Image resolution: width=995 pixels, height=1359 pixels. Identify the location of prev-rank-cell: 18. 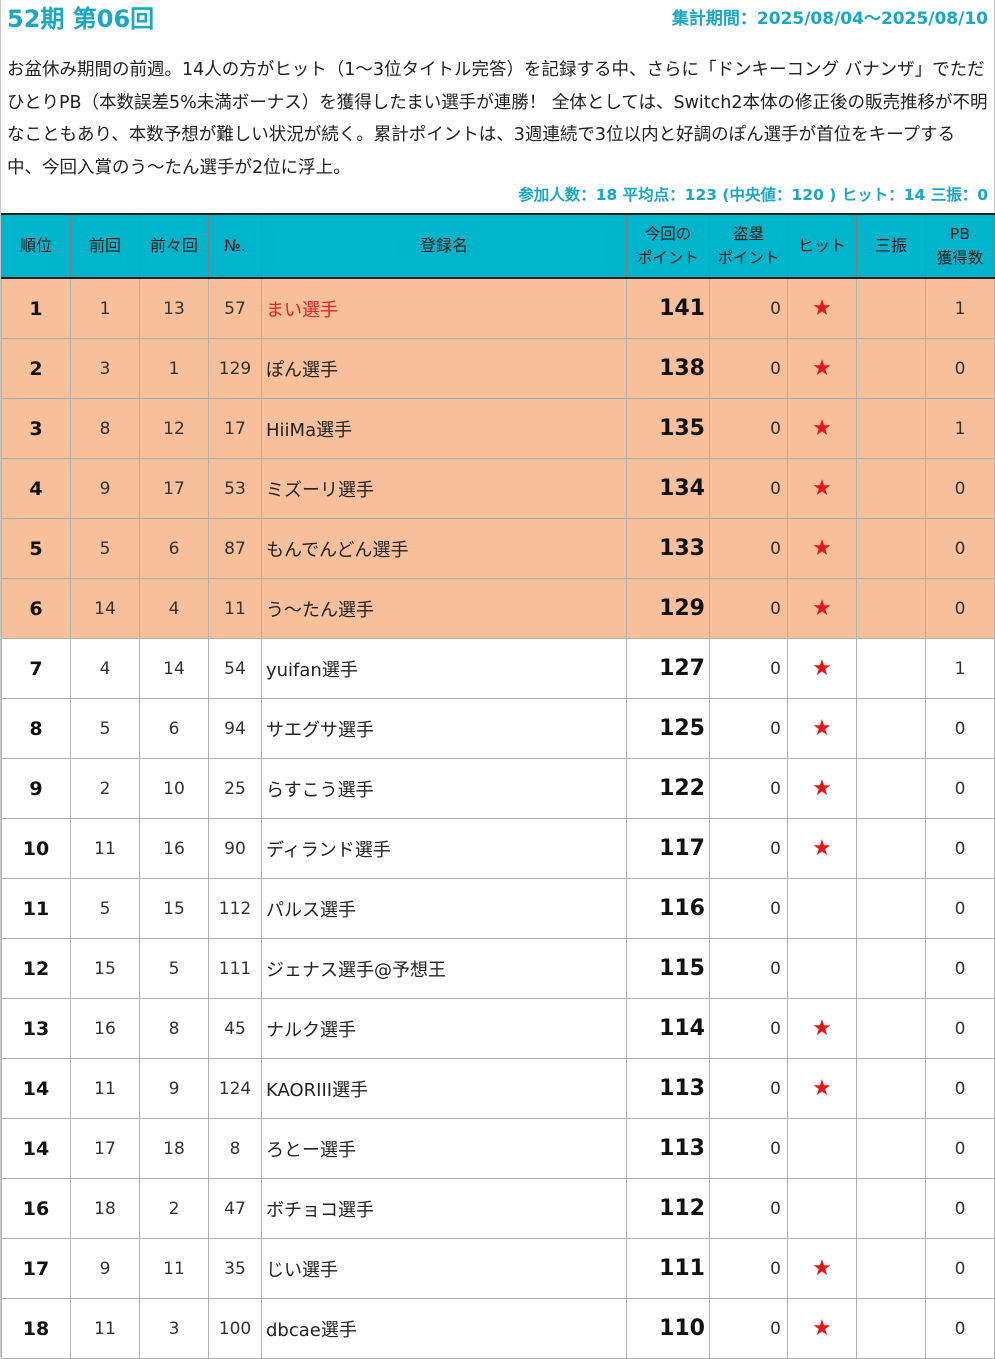
(105, 1208).